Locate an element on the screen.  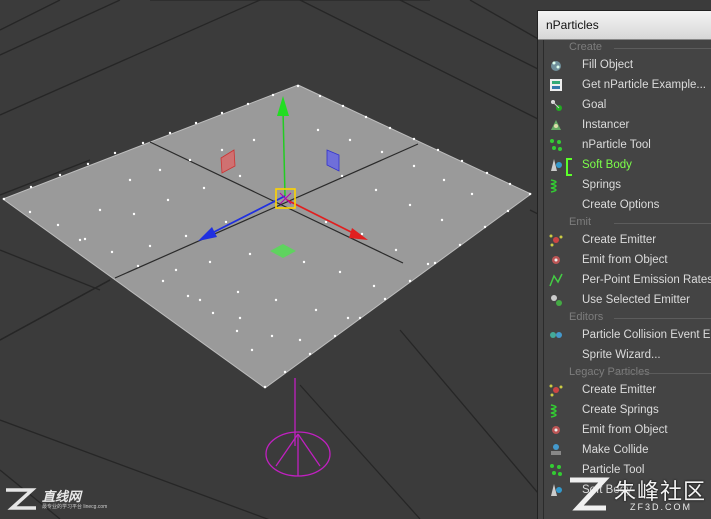
menu-item: Per-Point Emission Rates is located at coordinates (627, 280).